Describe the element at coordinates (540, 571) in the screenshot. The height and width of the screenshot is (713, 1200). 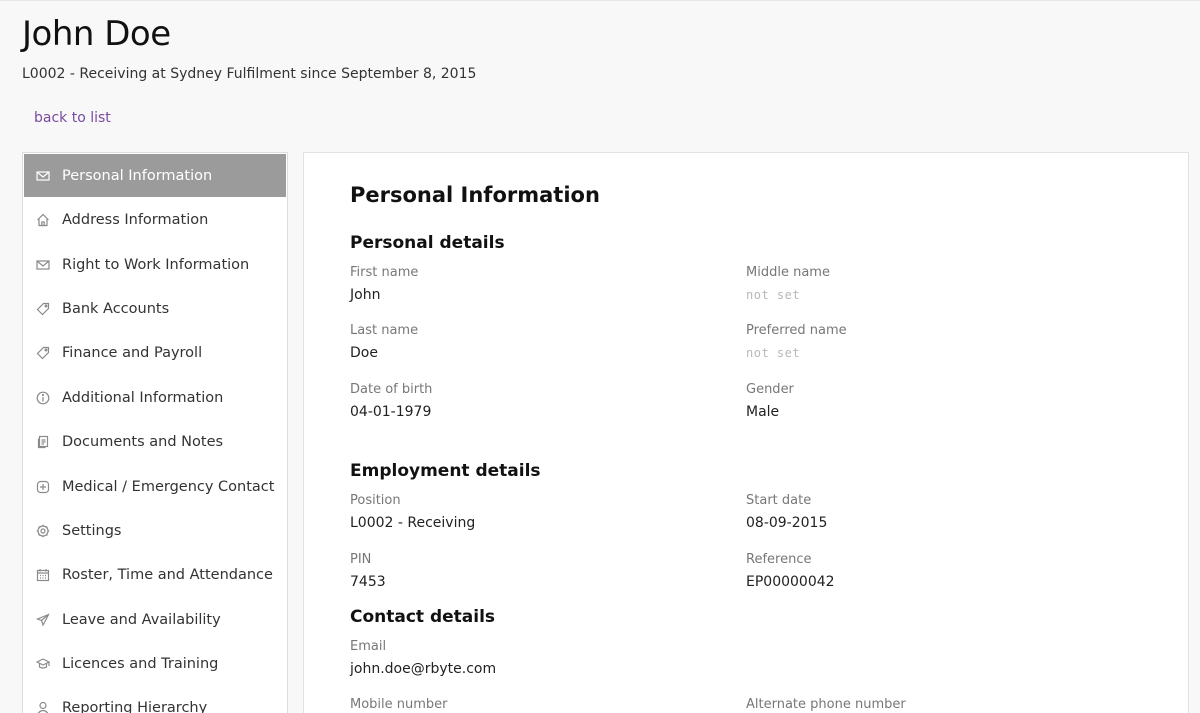
I see `pin-field: PIN 7453` at that location.